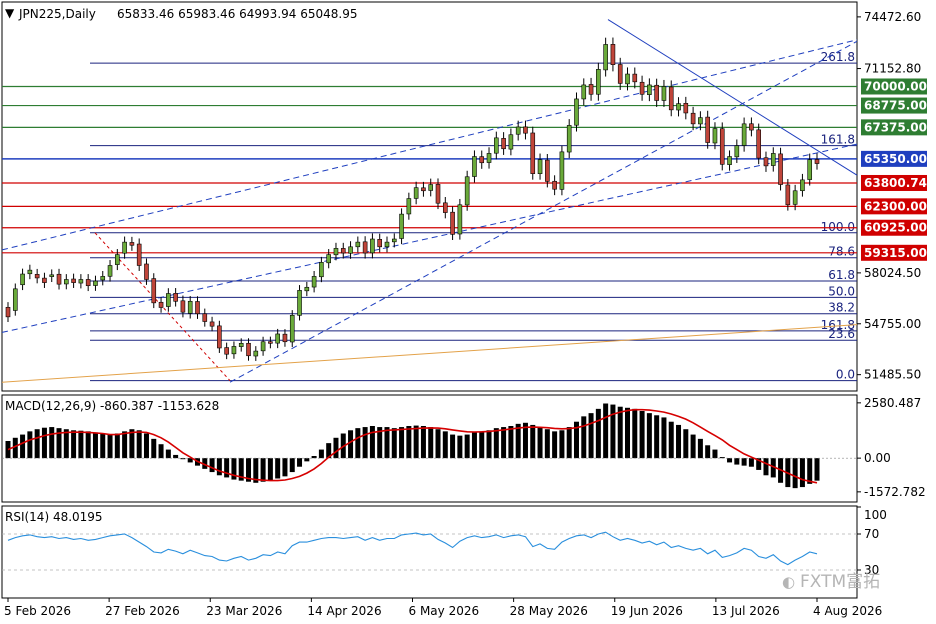 Image resolution: width=936 pixels, height=624 pixels. Describe the element at coordinates (54, 517) in the screenshot. I see `rsi-title: RSI(14) 48.0195` at that location.